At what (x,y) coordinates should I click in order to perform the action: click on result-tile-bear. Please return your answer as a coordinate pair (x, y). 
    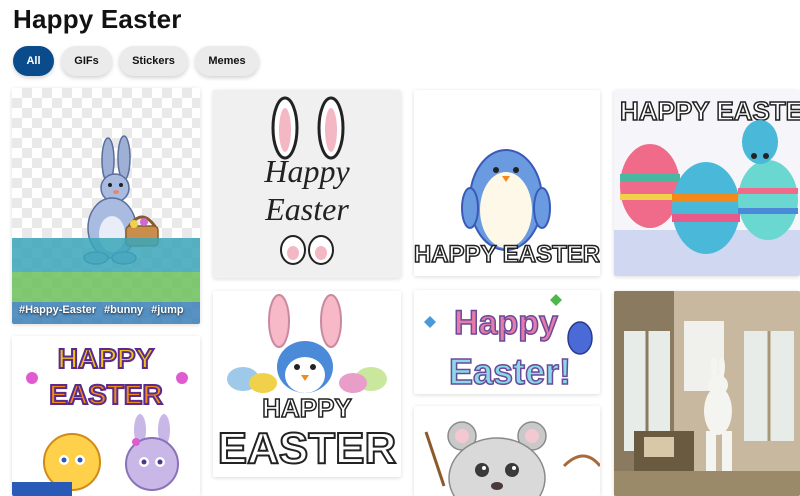
    Looking at the image, I should click on (507, 451).